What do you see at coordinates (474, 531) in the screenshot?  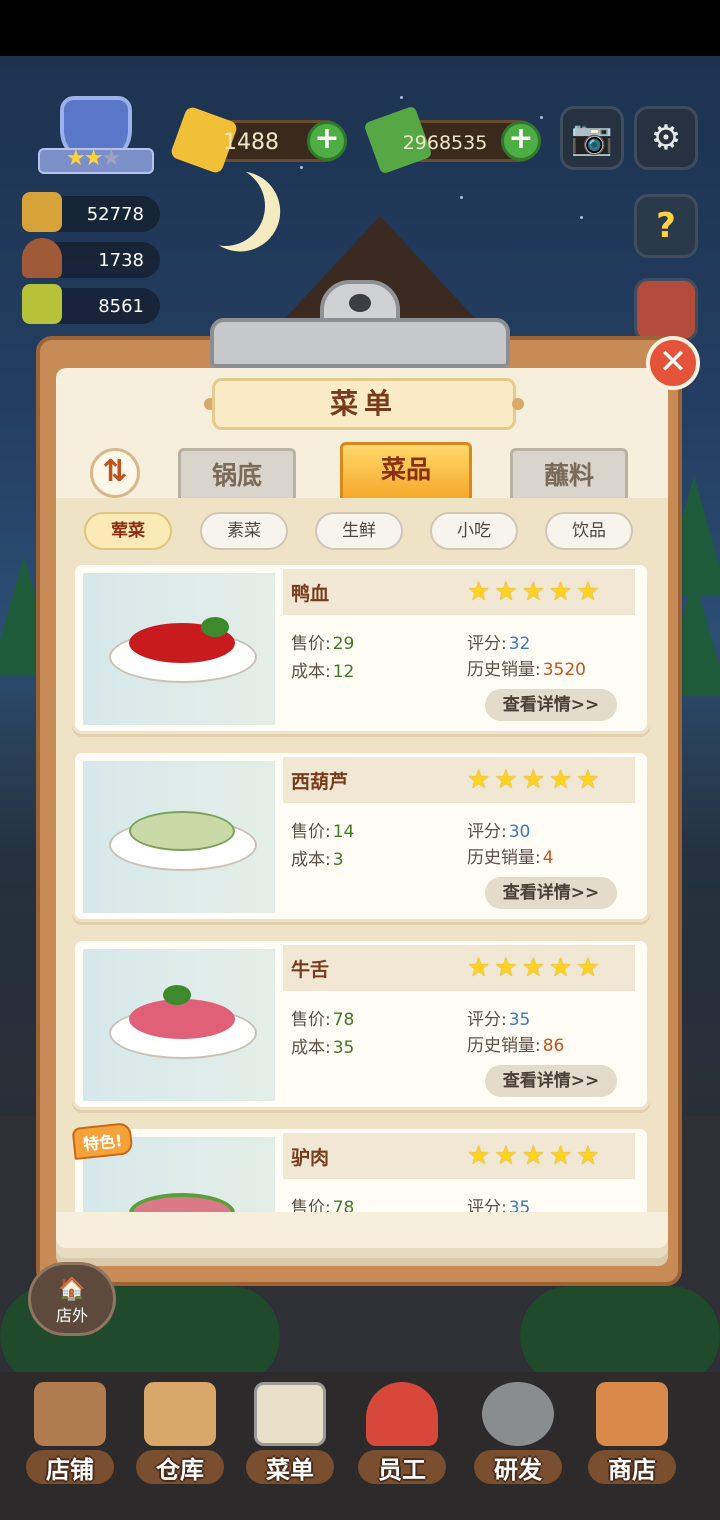 I see `subtab-snack: 小吃` at bounding box center [474, 531].